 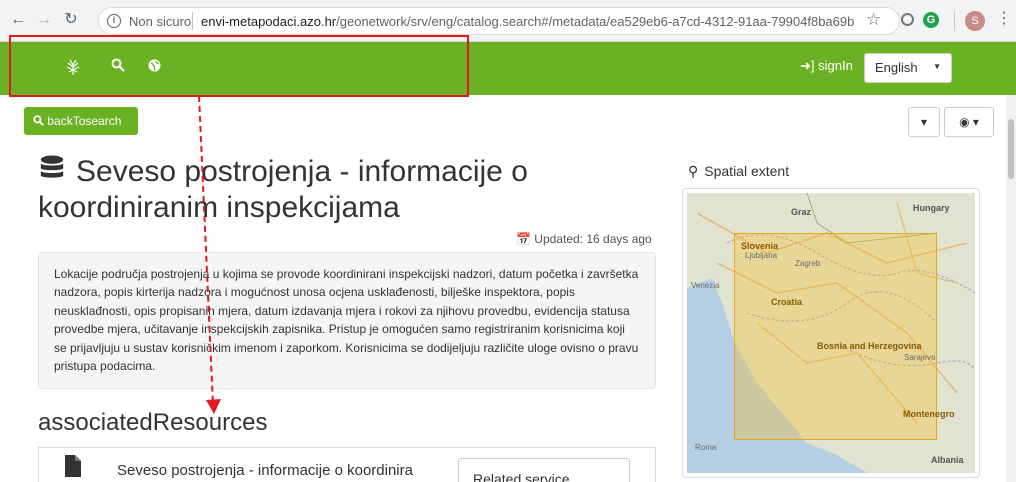 I want to click on annotation-arrow, so click(x=209, y=254).